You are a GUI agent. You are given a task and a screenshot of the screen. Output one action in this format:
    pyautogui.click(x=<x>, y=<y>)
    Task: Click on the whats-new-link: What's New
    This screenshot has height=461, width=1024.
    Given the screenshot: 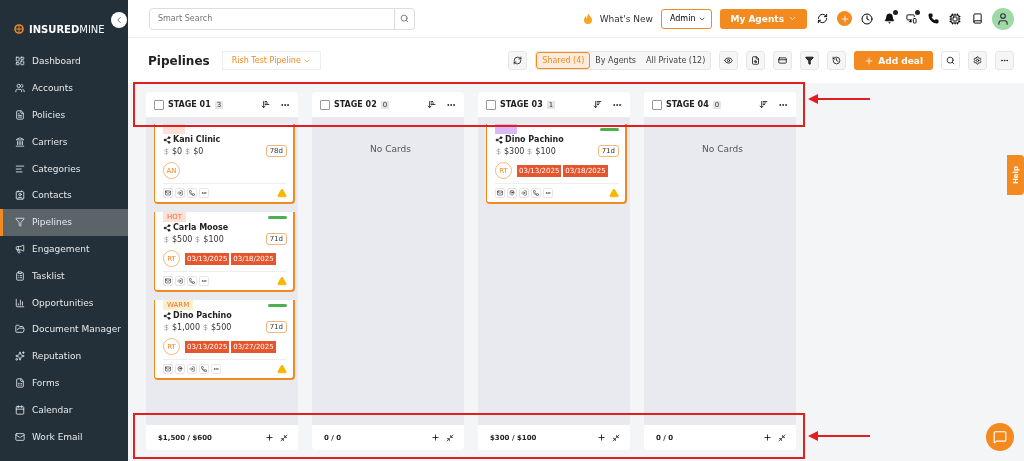 What is the action you would take?
    pyautogui.click(x=626, y=18)
    